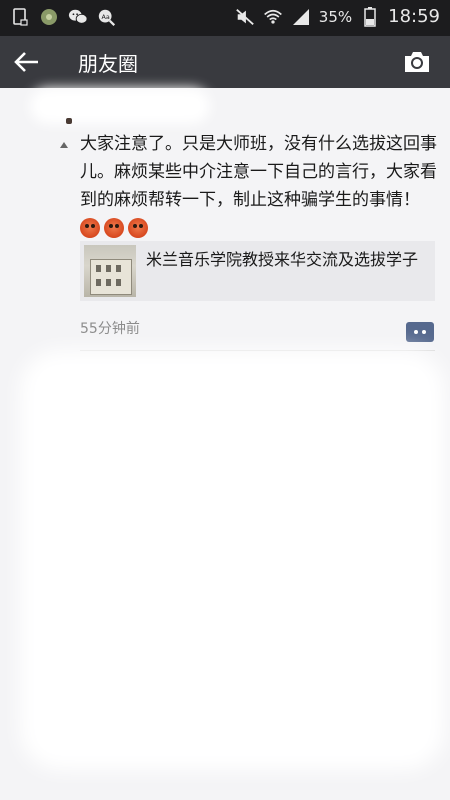  I want to click on back-button, so click(27, 62).